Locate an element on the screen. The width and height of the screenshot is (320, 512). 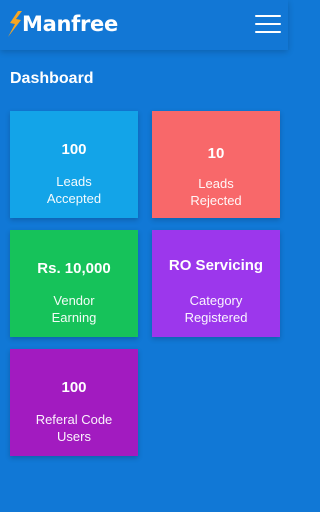
category-registered-card: RO Servicing Category Registered is located at coordinates (216, 283).